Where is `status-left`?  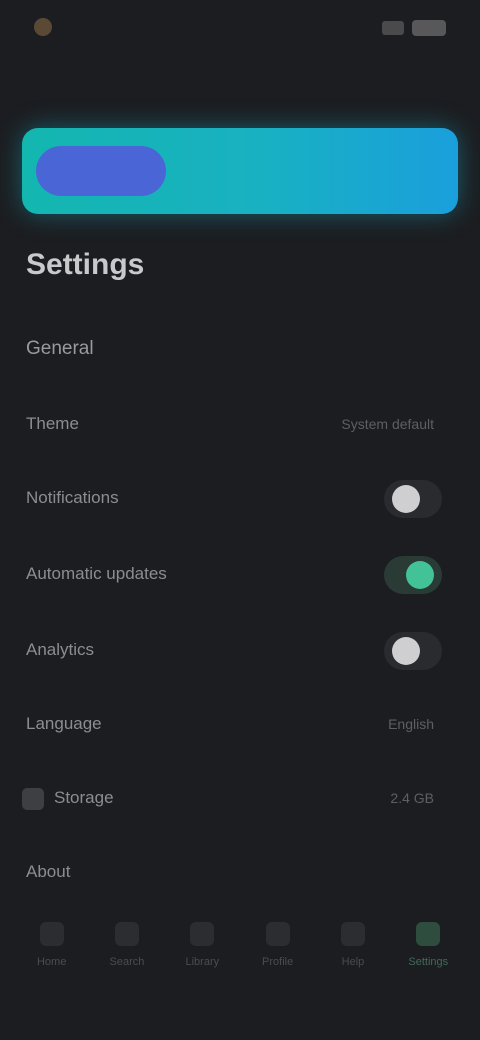 status-left is located at coordinates (48, 27).